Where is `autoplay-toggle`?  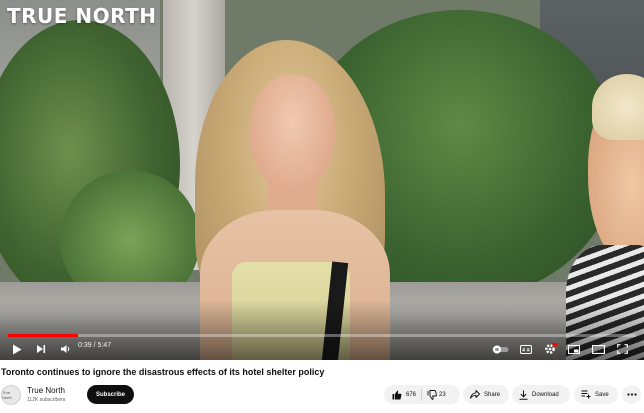 autoplay-toggle is located at coordinates (500, 349).